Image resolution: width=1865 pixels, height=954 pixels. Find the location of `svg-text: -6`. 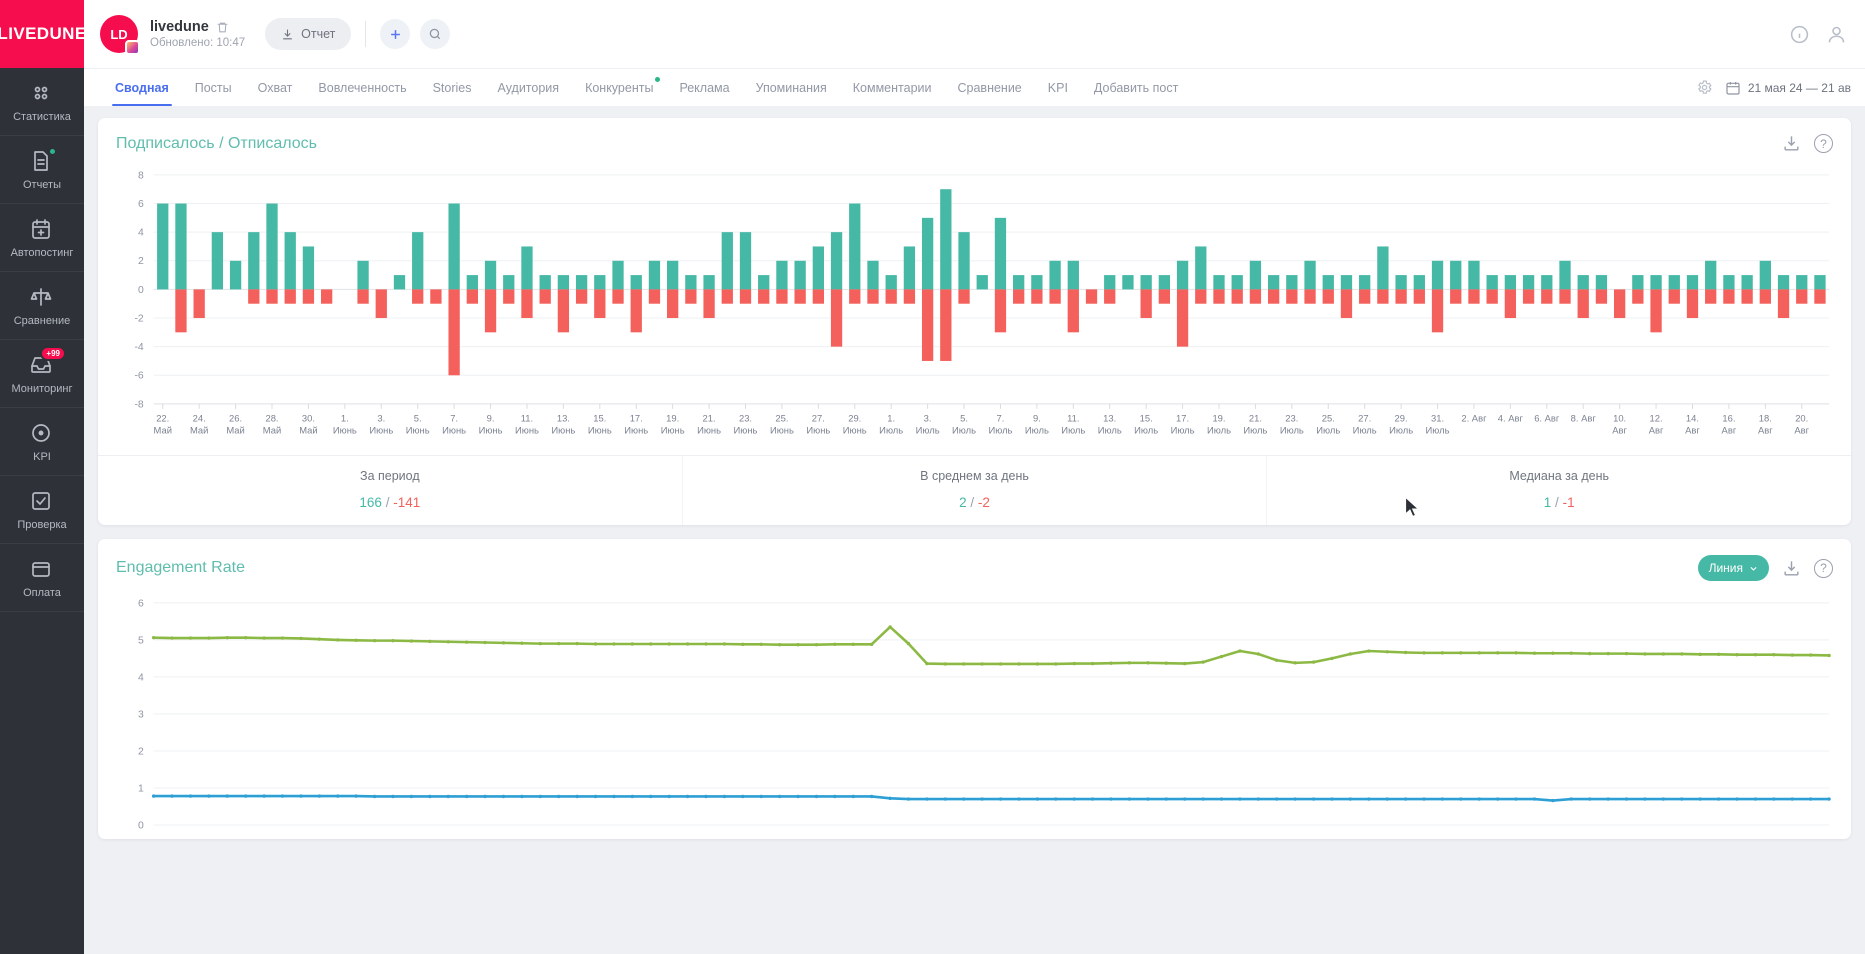

svg-text: -6 is located at coordinates (138, 376).